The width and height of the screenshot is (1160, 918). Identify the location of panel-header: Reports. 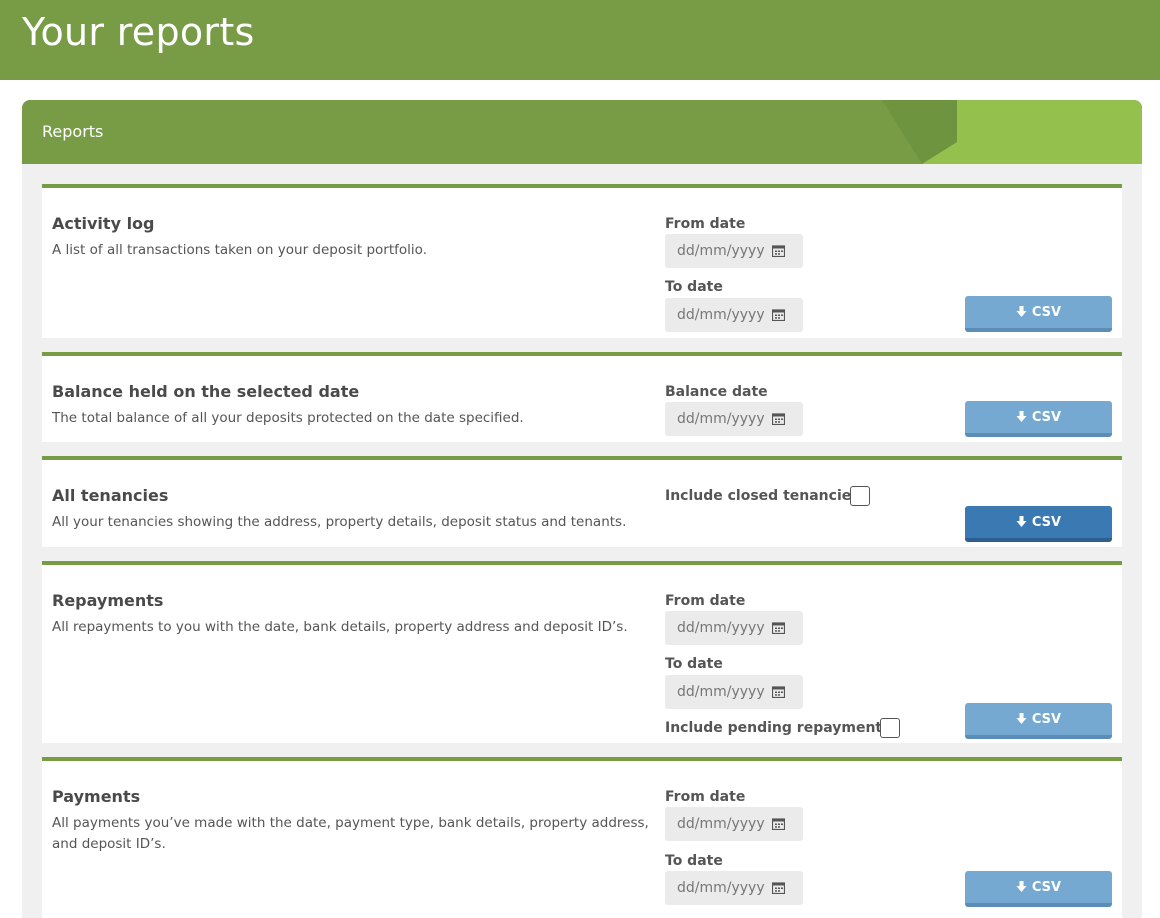
(582, 132).